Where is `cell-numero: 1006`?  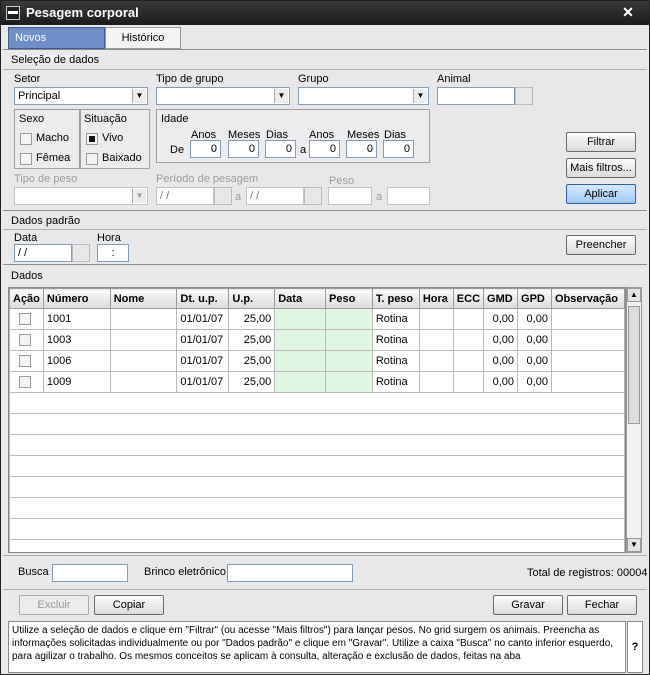
cell-numero: 1006 is located at coordinates (76, 361).